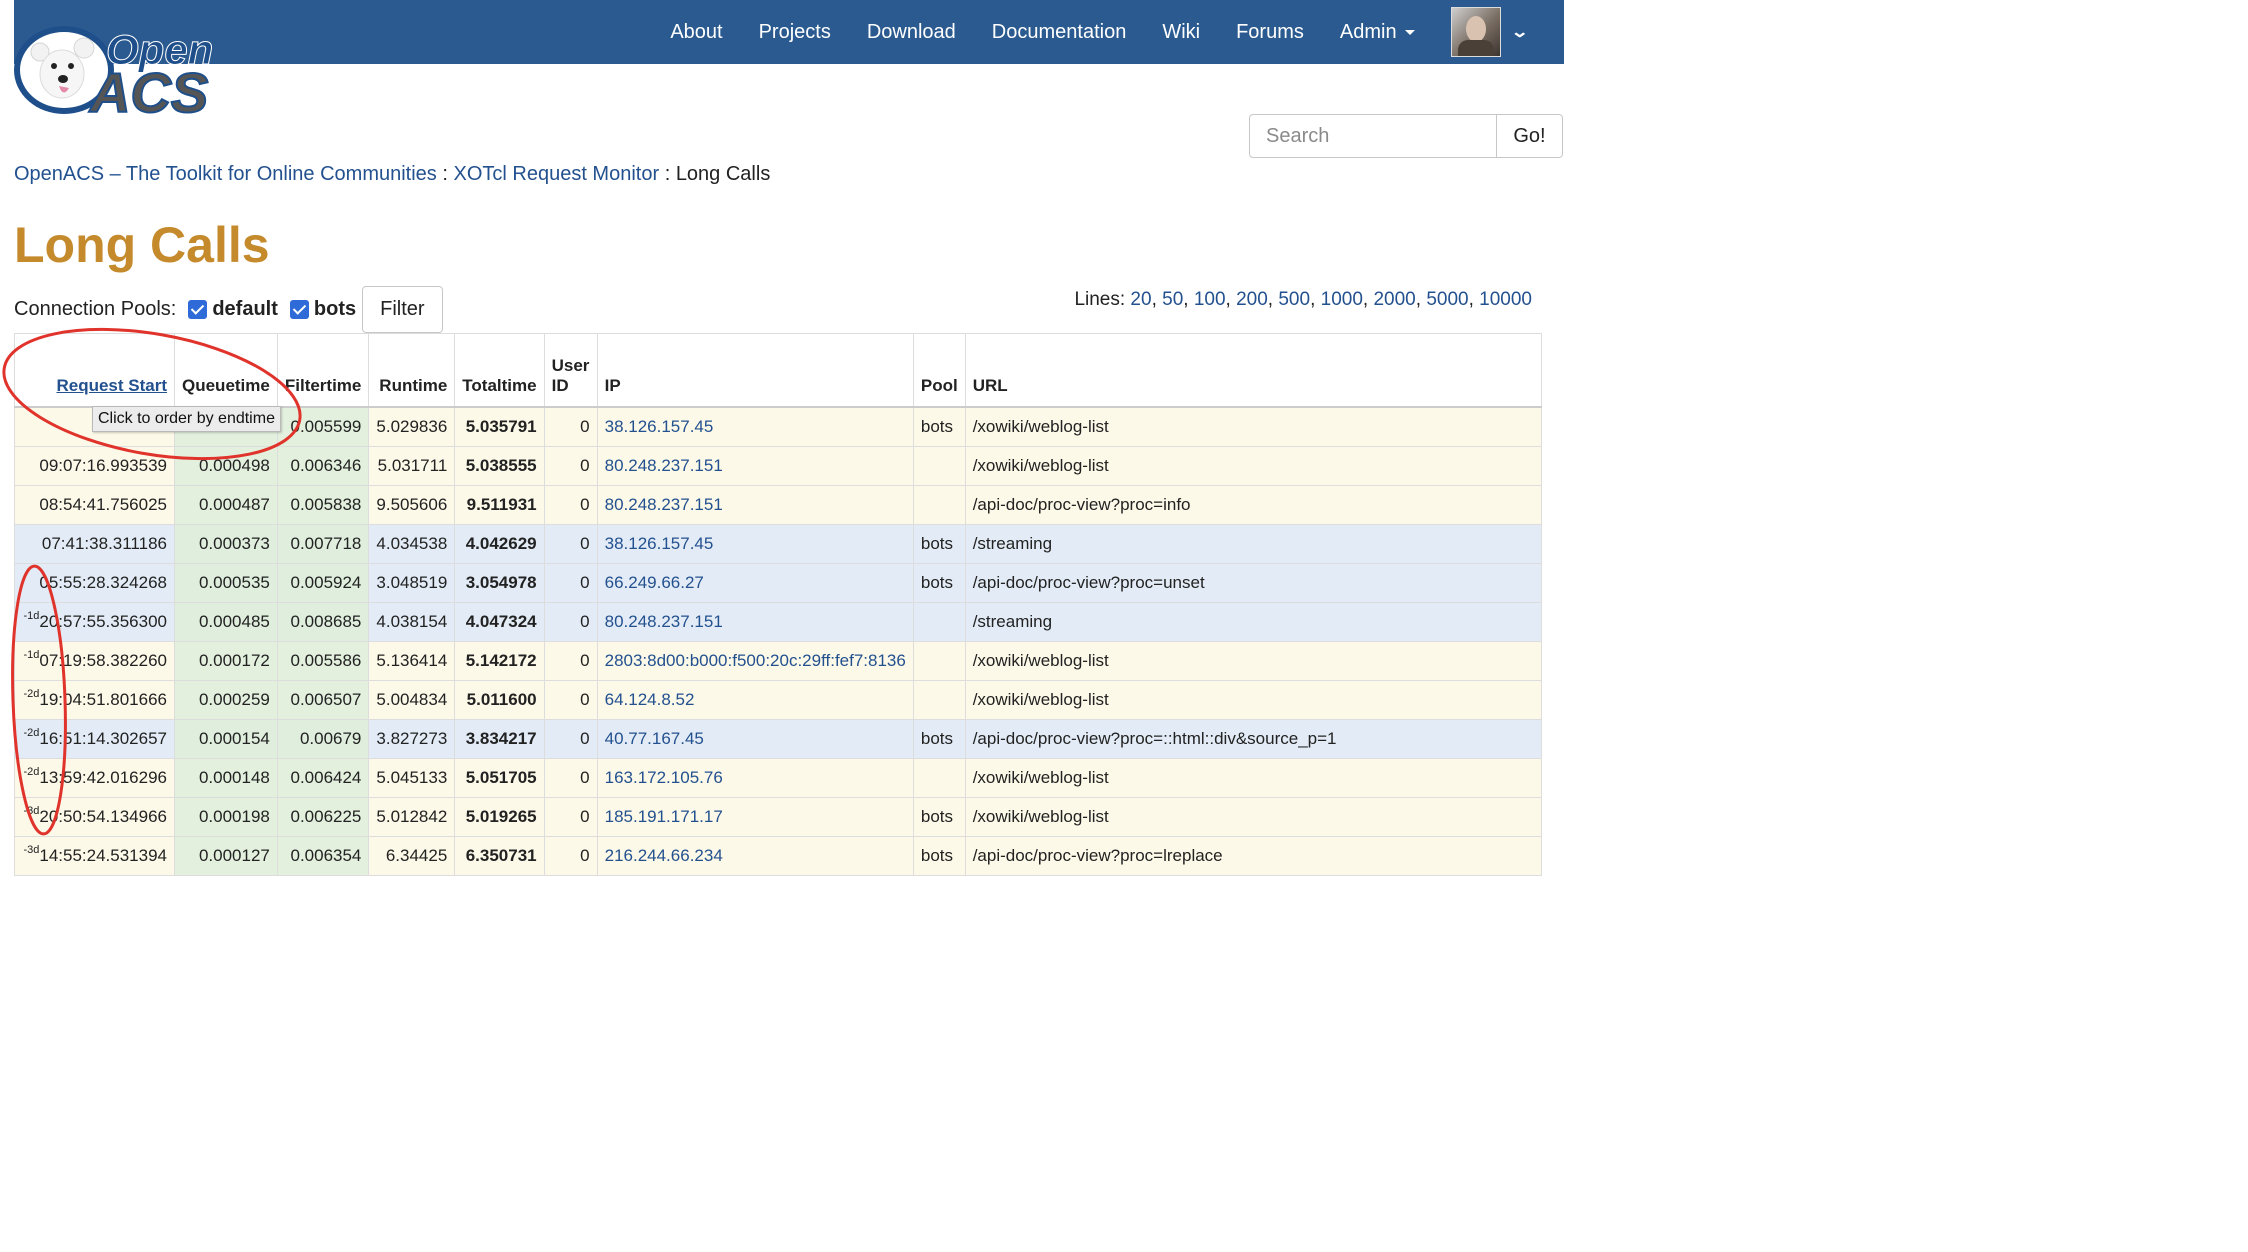 The image size is (2248, 1252). What do you see at coordinates (142, 245) in the screenshot?
I see `page-title: Long Calls` at bounding box center [142, 245].